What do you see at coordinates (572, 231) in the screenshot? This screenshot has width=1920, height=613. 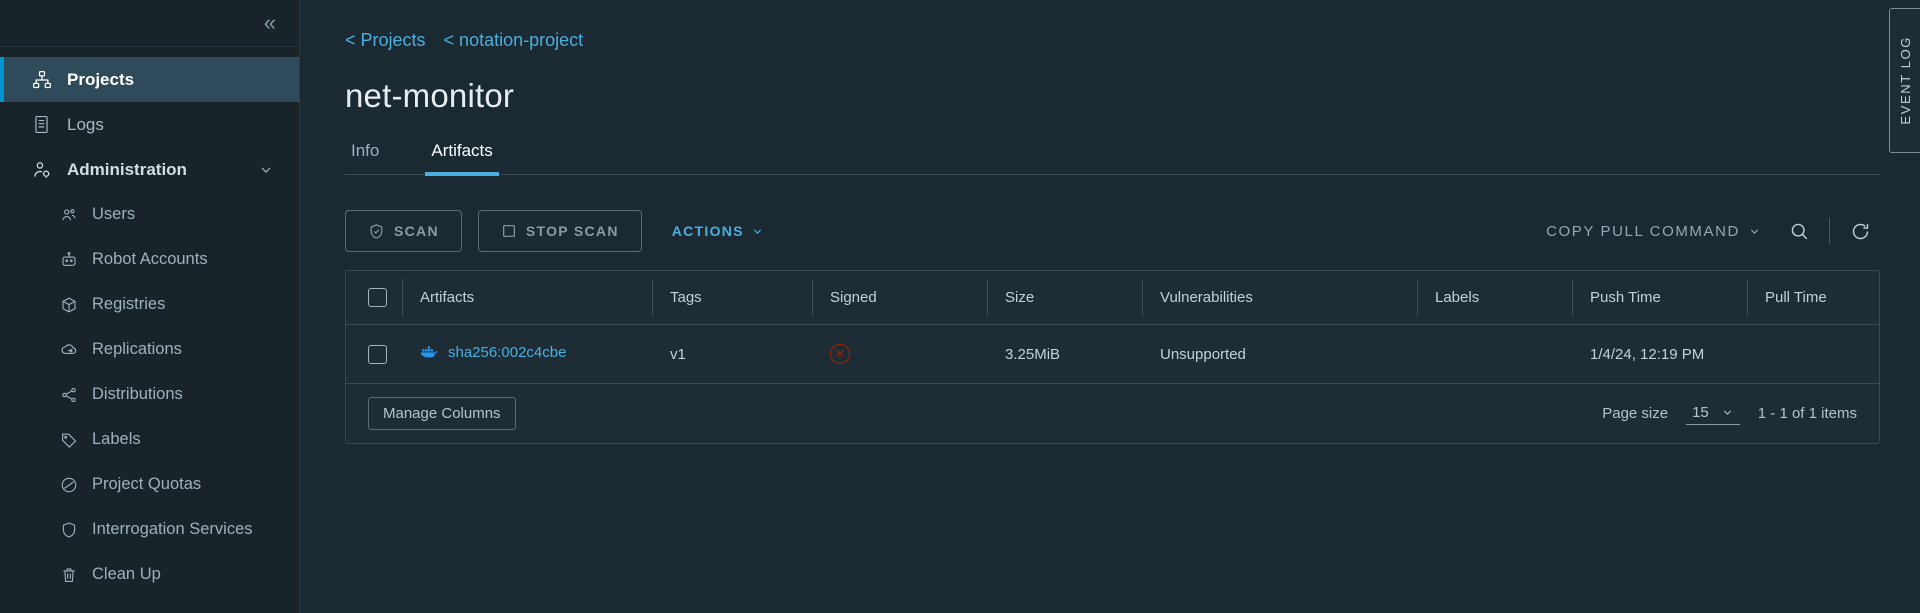 I see `stop-scan-button-label: STOP SCAN` at bounding box center [572, 231].